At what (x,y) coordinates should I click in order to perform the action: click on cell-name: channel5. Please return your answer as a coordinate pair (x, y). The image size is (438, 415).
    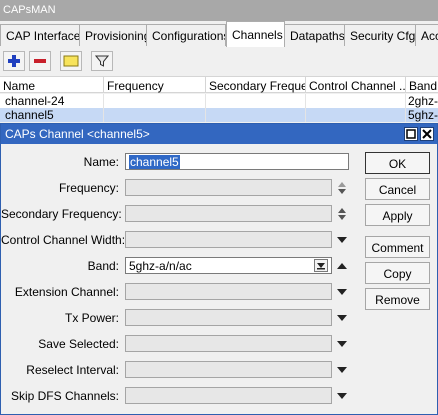
    Looking at the image, I should click on (52, 115).